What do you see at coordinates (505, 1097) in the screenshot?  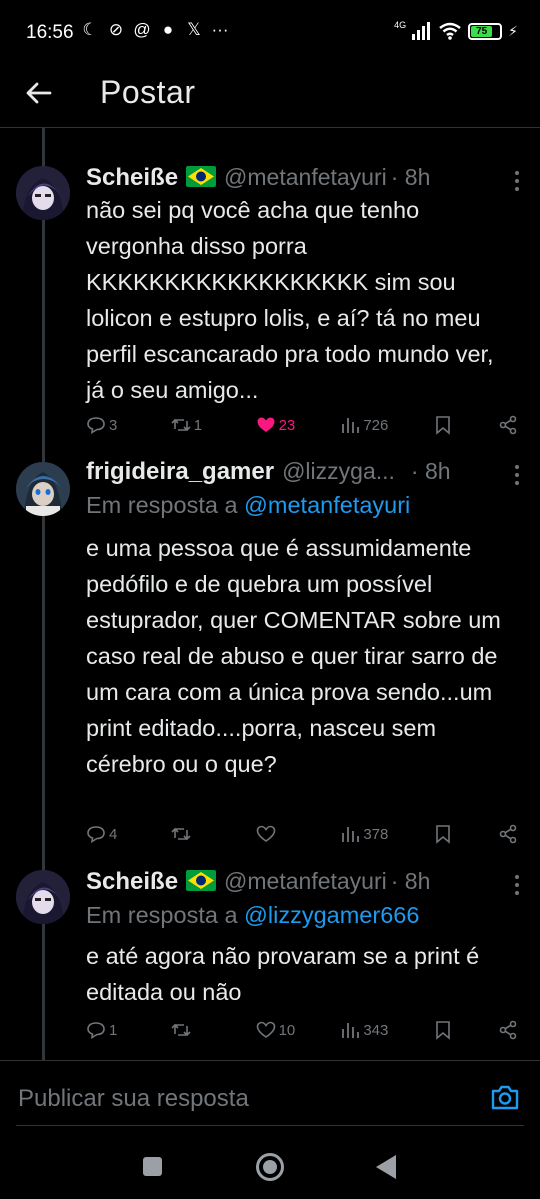 I see `camera-icon` at bounding box center [505, 1097].